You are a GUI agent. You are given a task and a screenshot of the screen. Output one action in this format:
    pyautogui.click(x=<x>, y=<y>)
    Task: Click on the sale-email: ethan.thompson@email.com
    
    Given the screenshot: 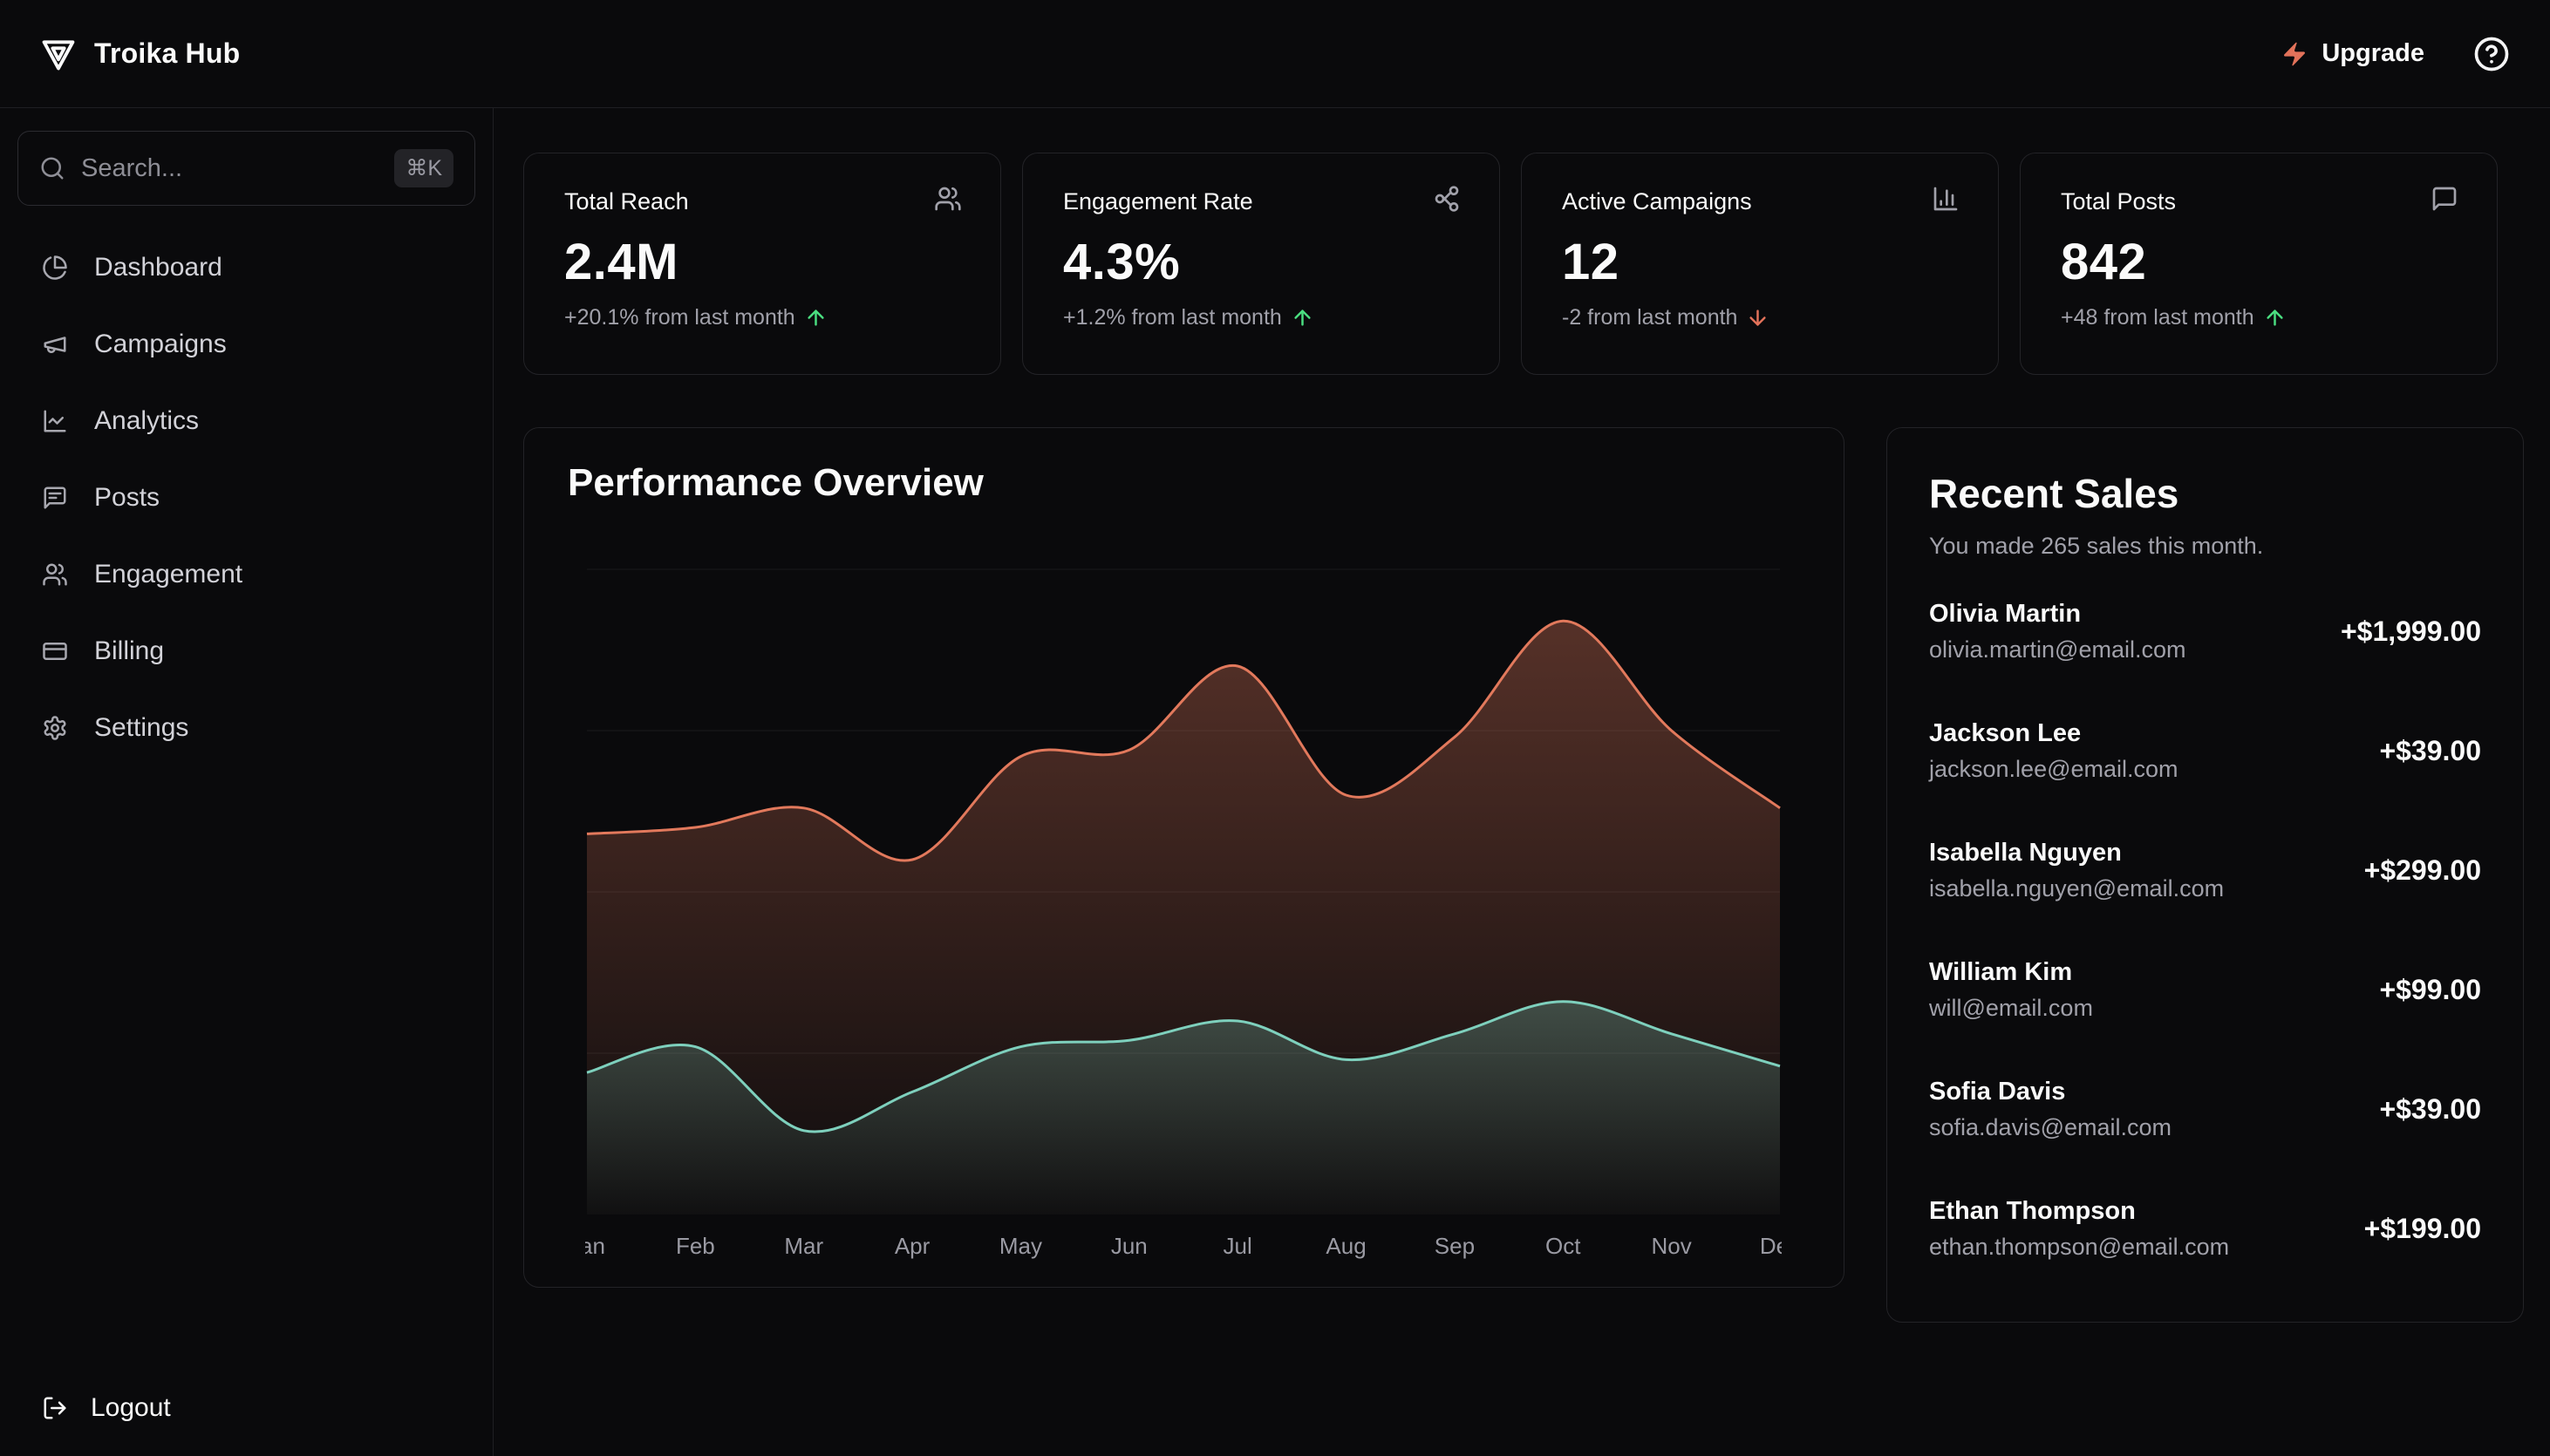 What is the action you would take?
    pyautogui.click(x=2079, y=1247)
    